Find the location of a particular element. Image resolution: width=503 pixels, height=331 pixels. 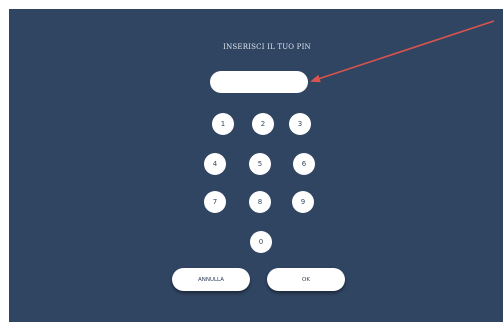

key-6: 6 is located at coordinates (304, 164).